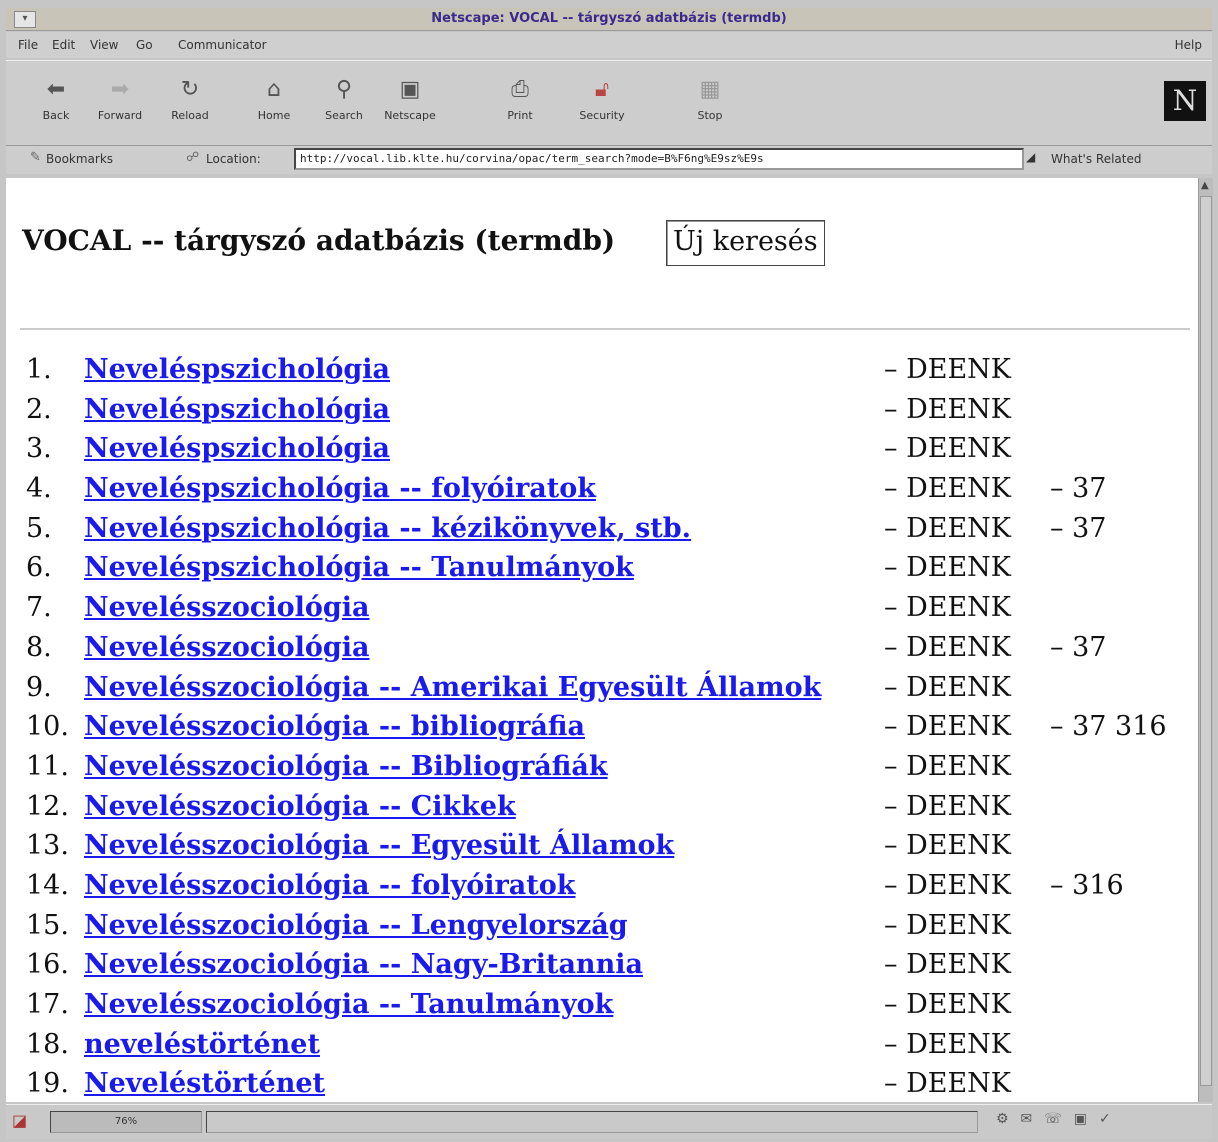 This screenshot has width=1218, height=1142. Describe the element at coordinates (359, 567) in the screenshot. I see `result-term-link: Neveléspszichológia -- Tanulmányok` at that location.